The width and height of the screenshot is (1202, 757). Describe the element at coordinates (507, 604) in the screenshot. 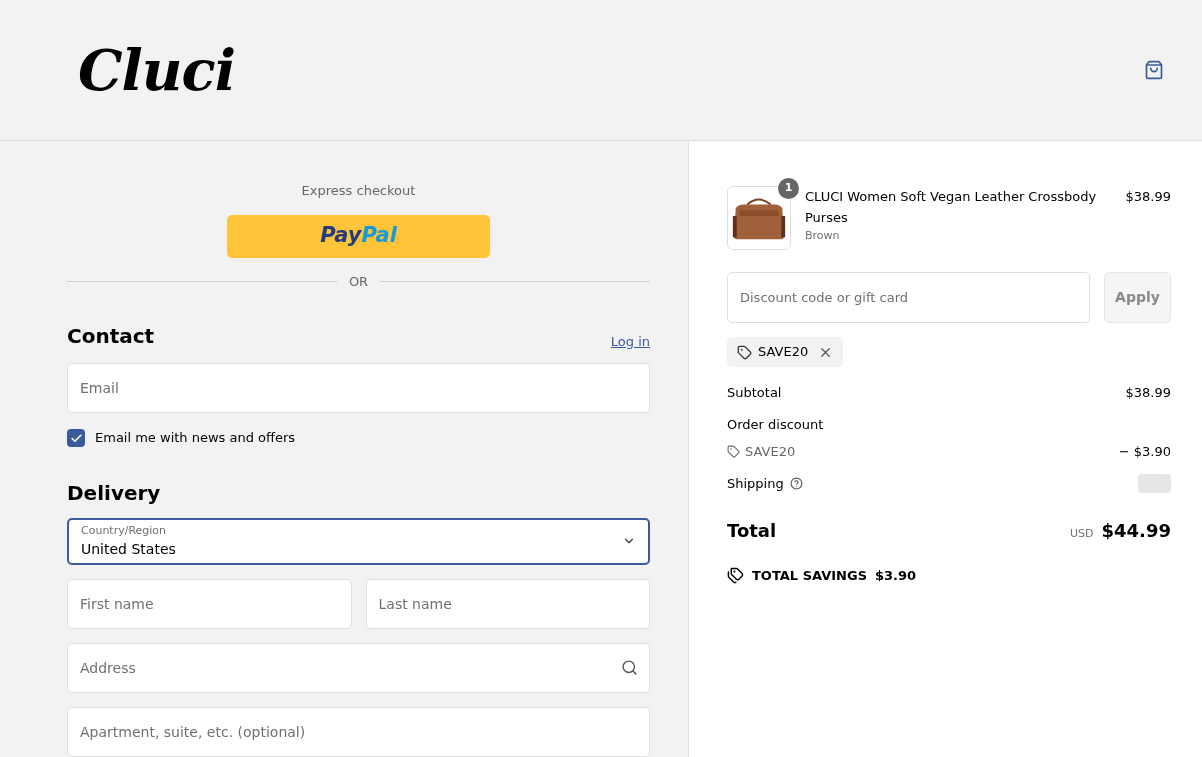

I see `input-field: Last name` at that location.